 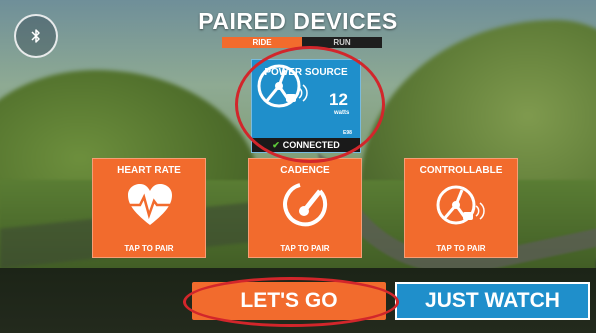 What do you see at coordinates (460, 205) in the screenshot?
I see `controllable-trainer-icon` at bounding box center [460, 205].